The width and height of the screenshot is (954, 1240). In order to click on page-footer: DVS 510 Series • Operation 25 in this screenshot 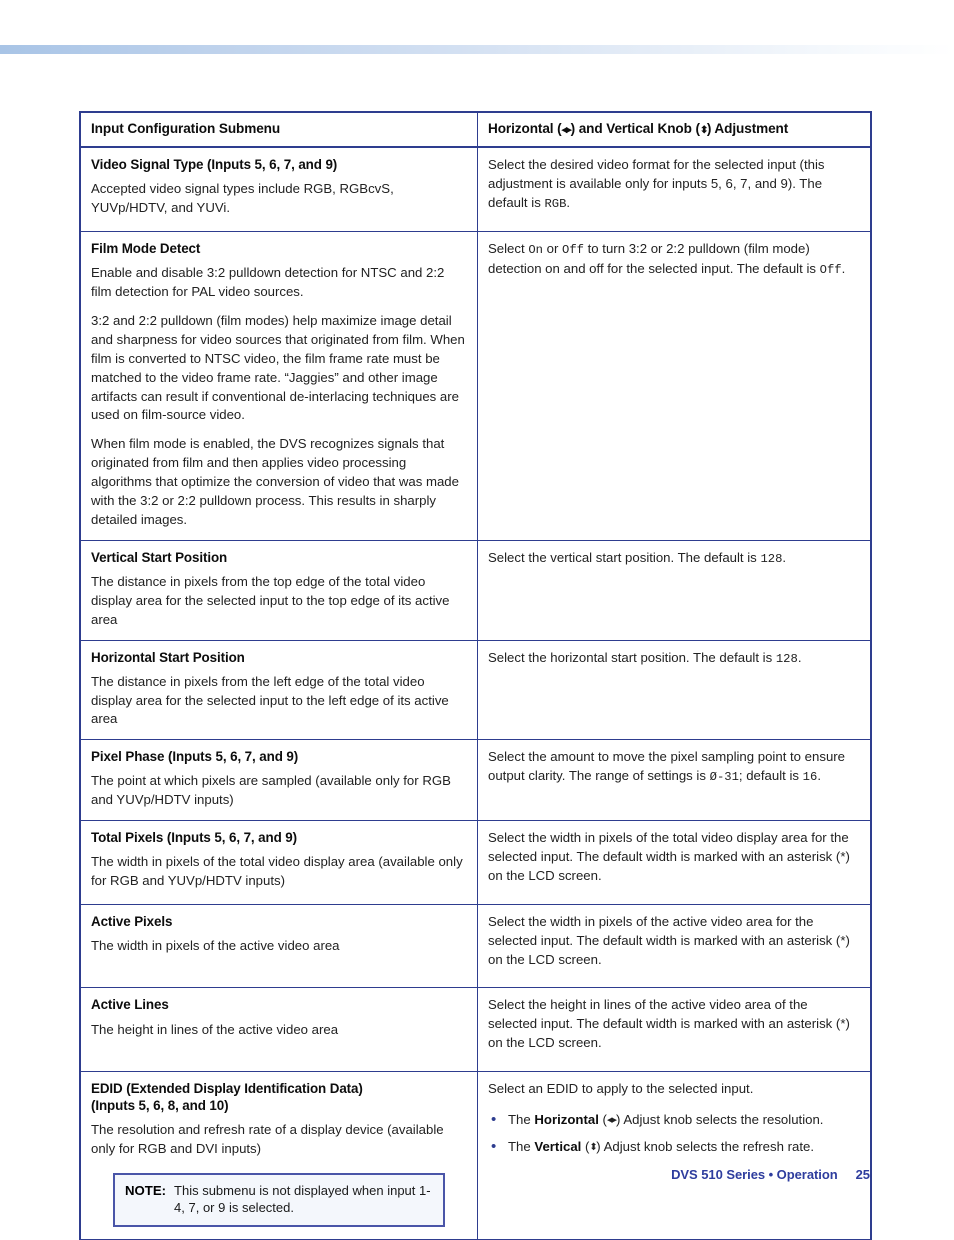, I will do `click(477, 1174)`.